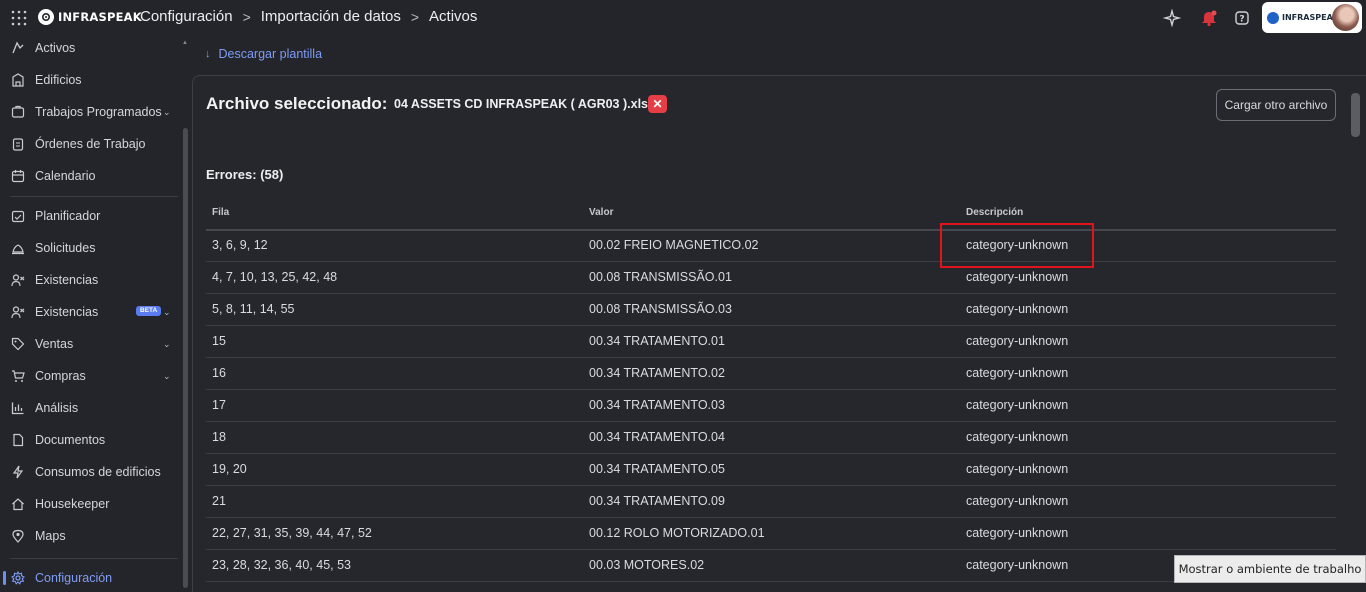 The width and height of the screenshot is (1366, 592). I want to click on sidebar-item-ventas: Ventas ⌄, so click(90, 344).